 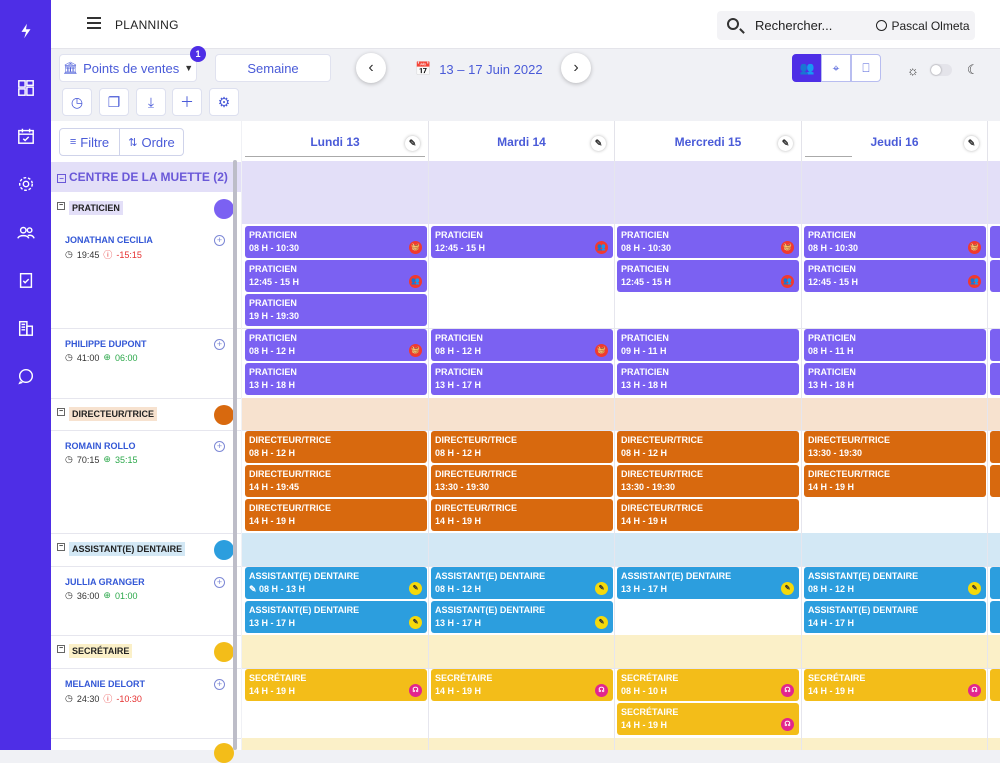 What do you see at coordinates (89, 142) in the screenshot?
I see `filter-button: ≡ Filtre` at bounding box center [89, 142].